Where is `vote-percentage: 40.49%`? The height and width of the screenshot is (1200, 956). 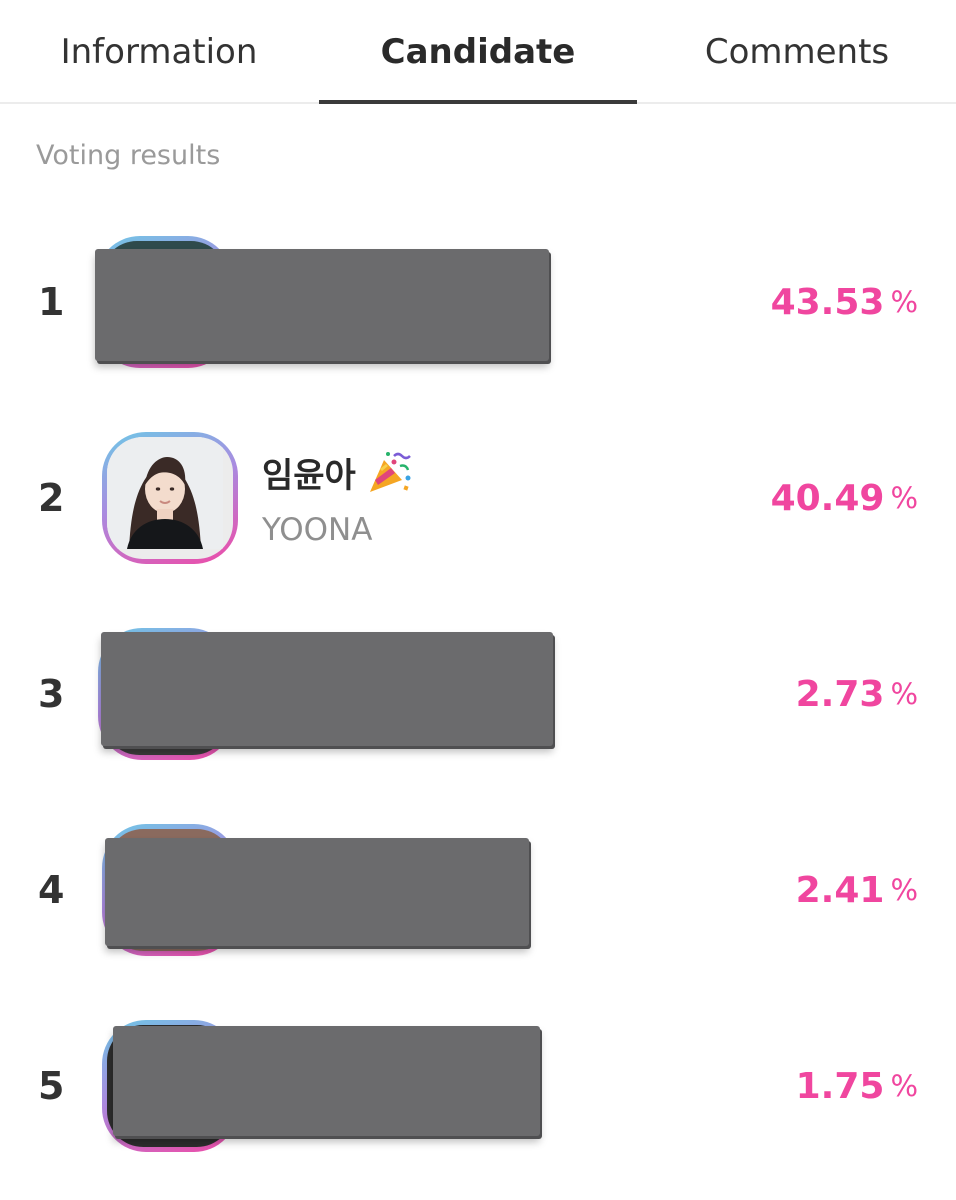
vote-percentage: 40.49% is located at coordinates (844, 498).